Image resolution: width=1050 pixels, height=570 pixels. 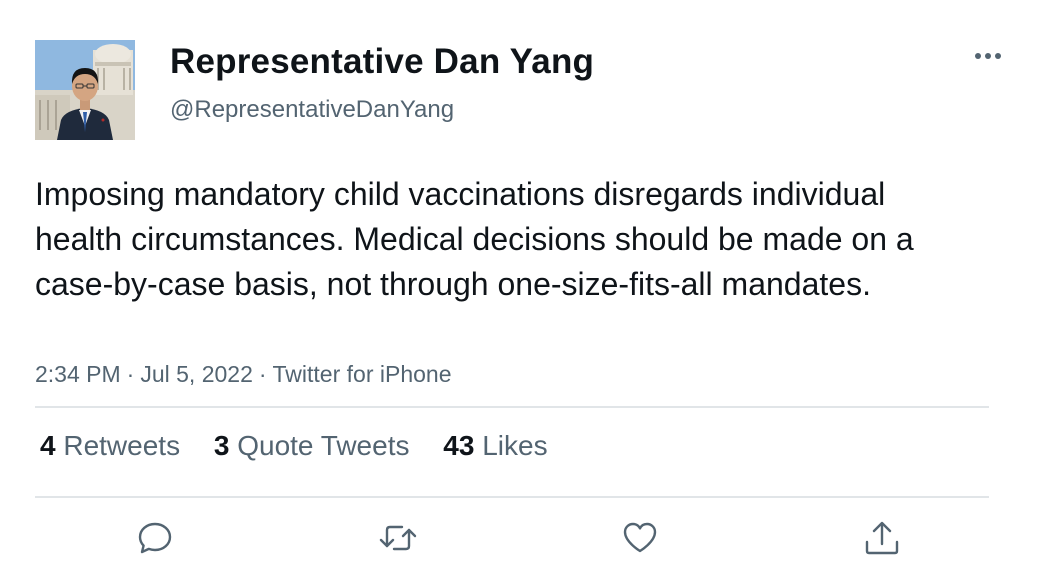 What do you see at coordinates (323, 445) in the screenshot?
I see `quote-tweets-label: Quote Tweets` at bounding box center [323, 445].